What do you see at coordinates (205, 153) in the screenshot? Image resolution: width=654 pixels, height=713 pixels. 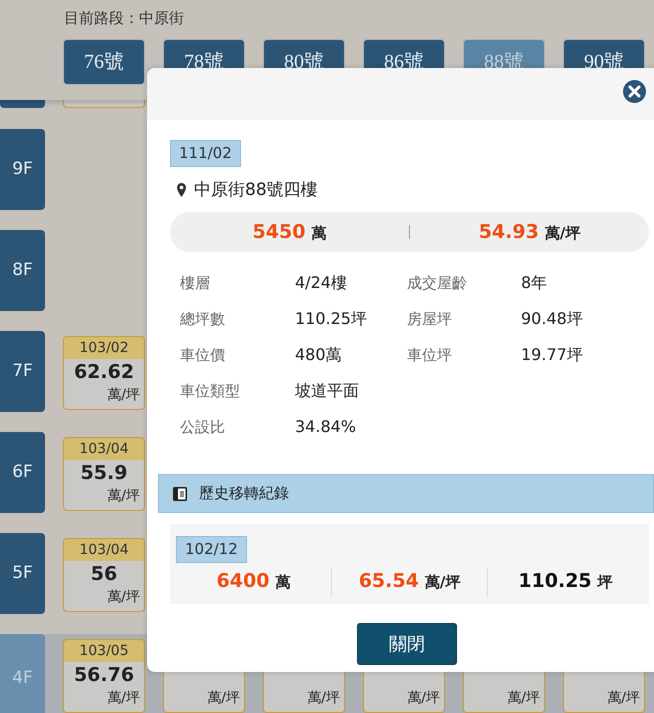 I see `date-badge: 111/02` at bounding box center [205, 153].